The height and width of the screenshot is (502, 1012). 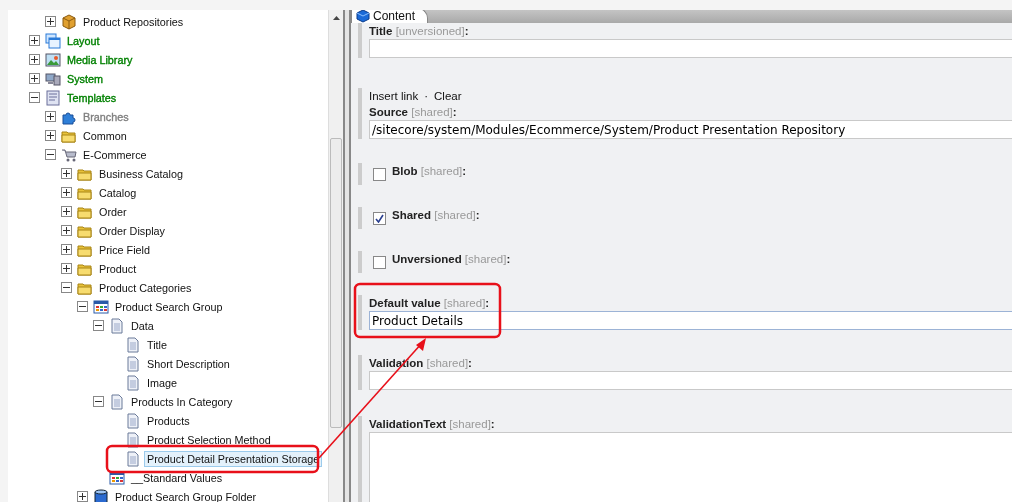 What do you see at coordinates (133, 21) in the screenshot?
I see `tree-item: Product Repositories` at bounding box center [133, 21].